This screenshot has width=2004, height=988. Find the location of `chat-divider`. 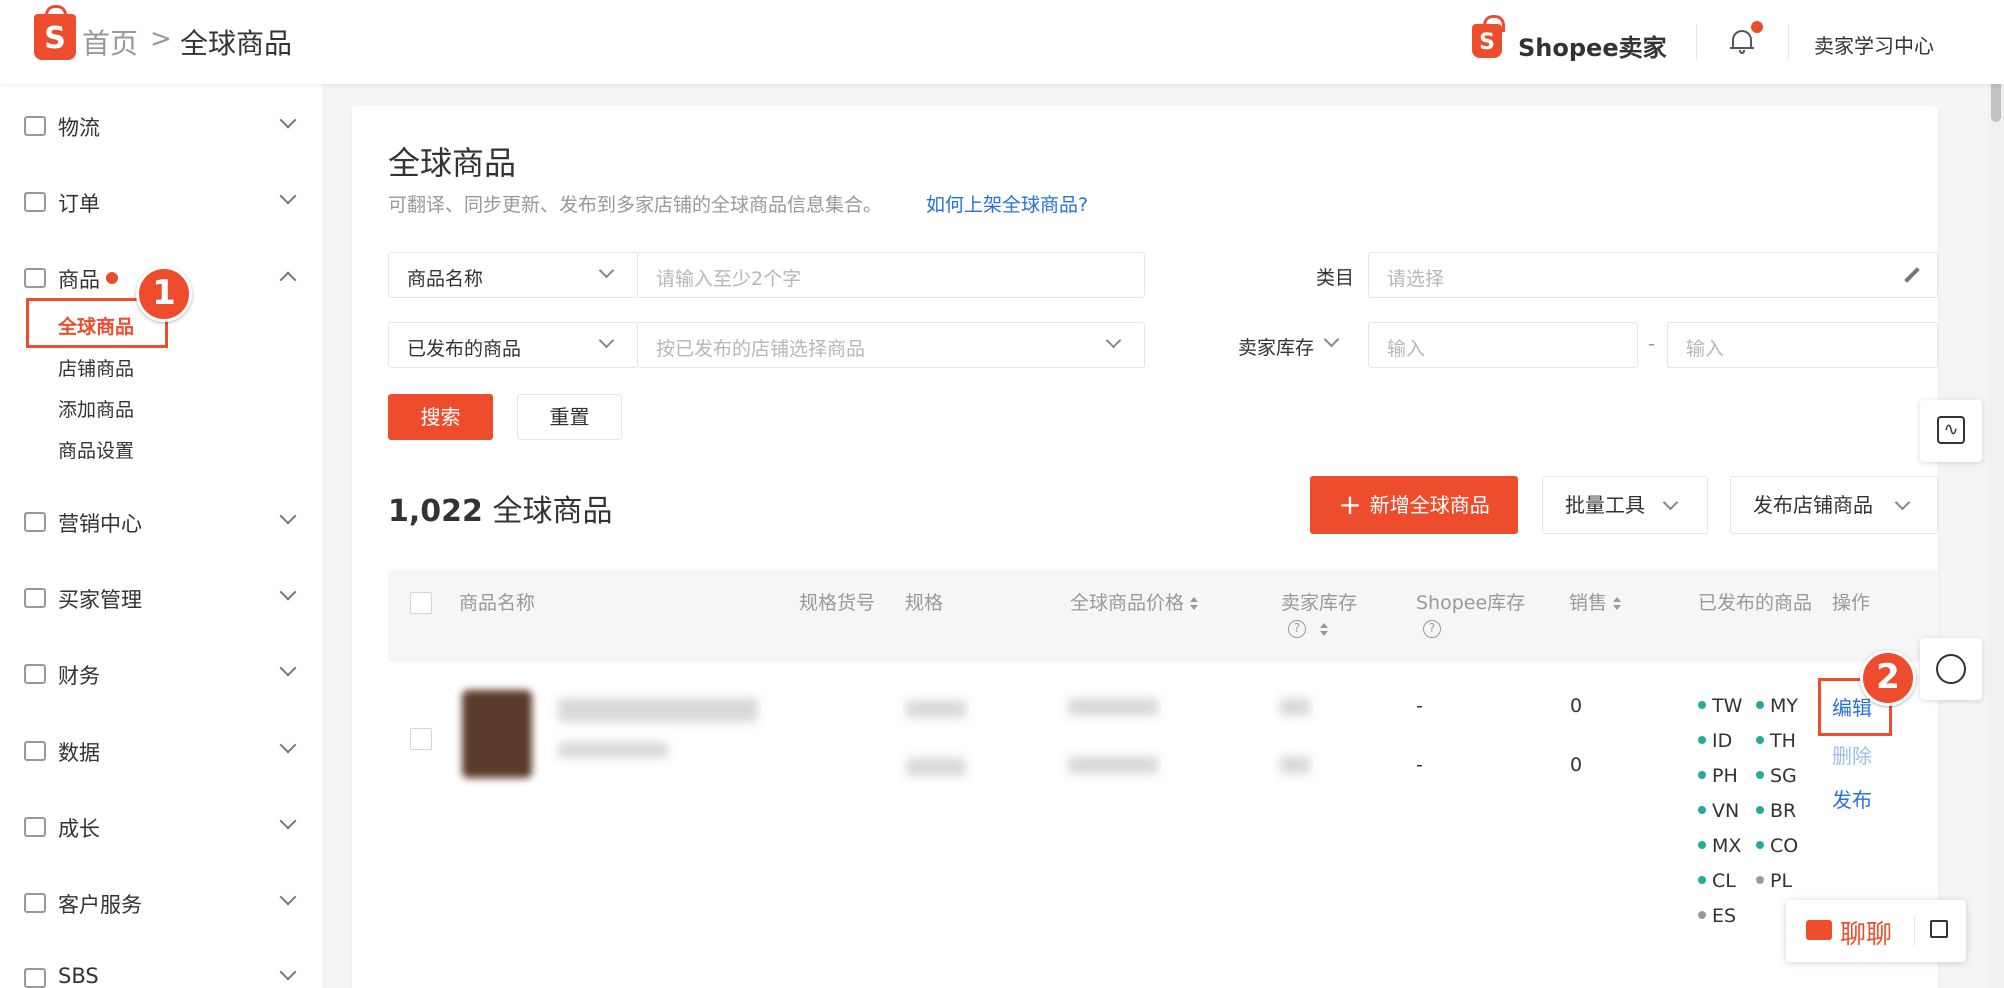

chat-divider is located at coordinates (1914, 931).